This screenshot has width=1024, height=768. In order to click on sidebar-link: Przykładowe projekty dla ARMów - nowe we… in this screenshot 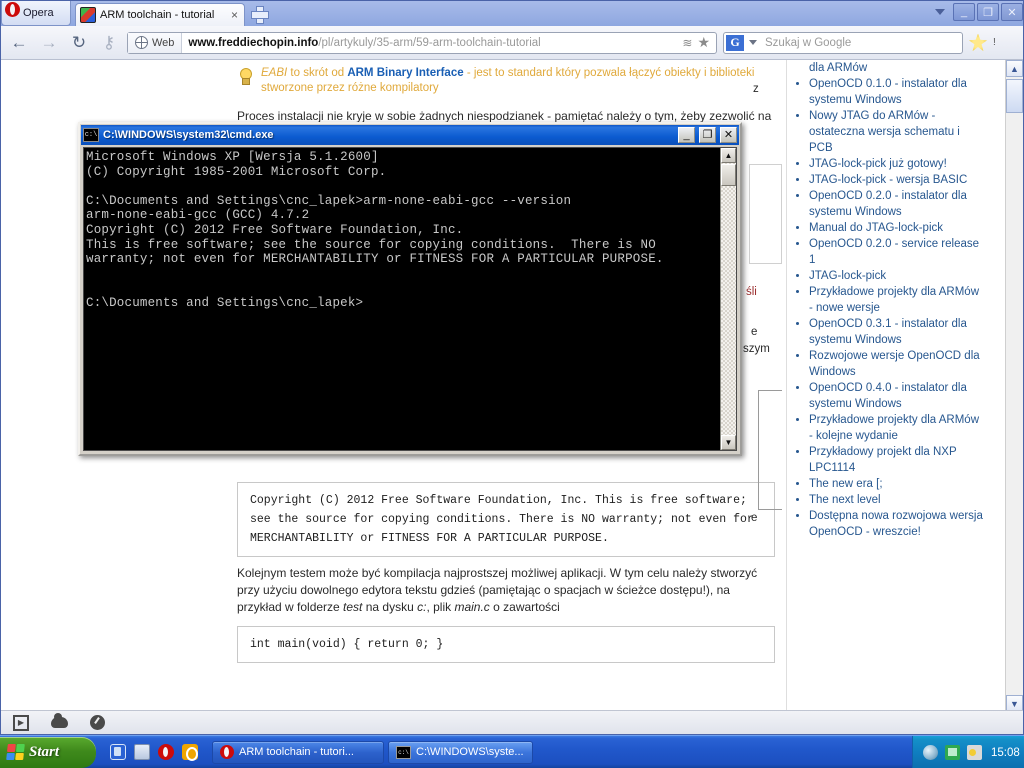, I will do `click(894, 300)`.